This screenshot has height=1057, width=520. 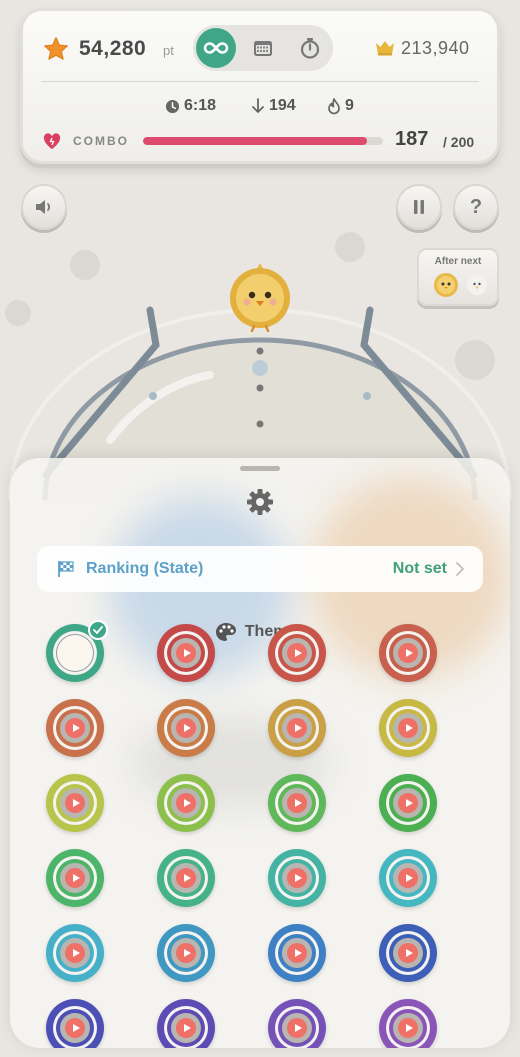 I want to click on best-score-value: 213,940, so click(x=435, y=48).